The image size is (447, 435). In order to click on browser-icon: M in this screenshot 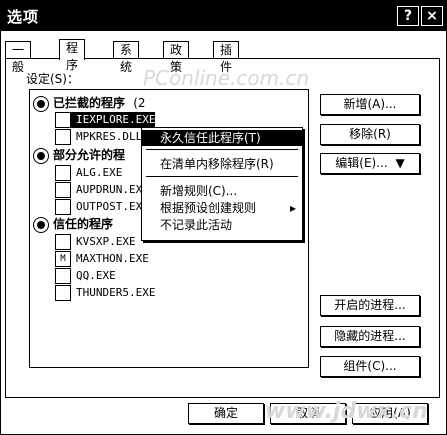, I will do `click(63, 259)`.